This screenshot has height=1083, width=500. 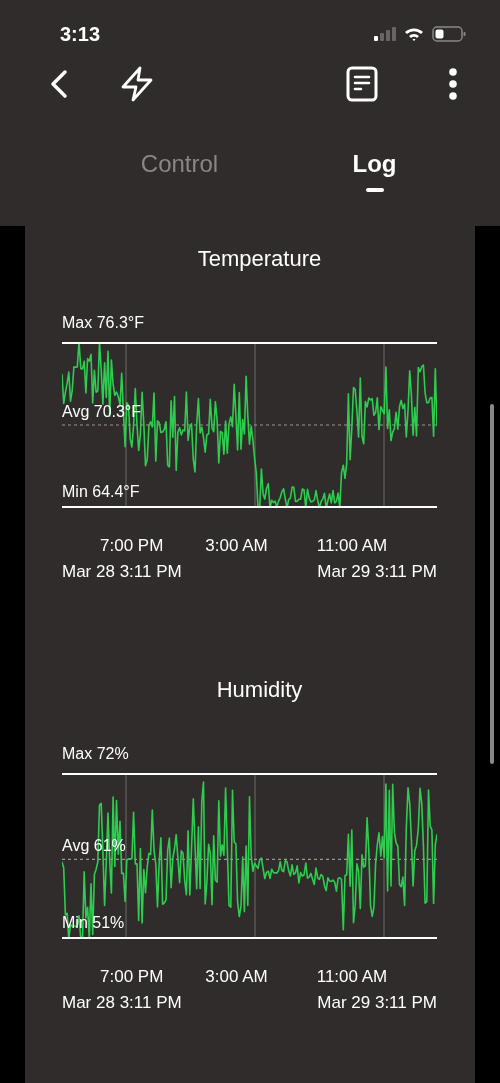 I want to click on chart-title: Temperature, so click(x=259, y=259).